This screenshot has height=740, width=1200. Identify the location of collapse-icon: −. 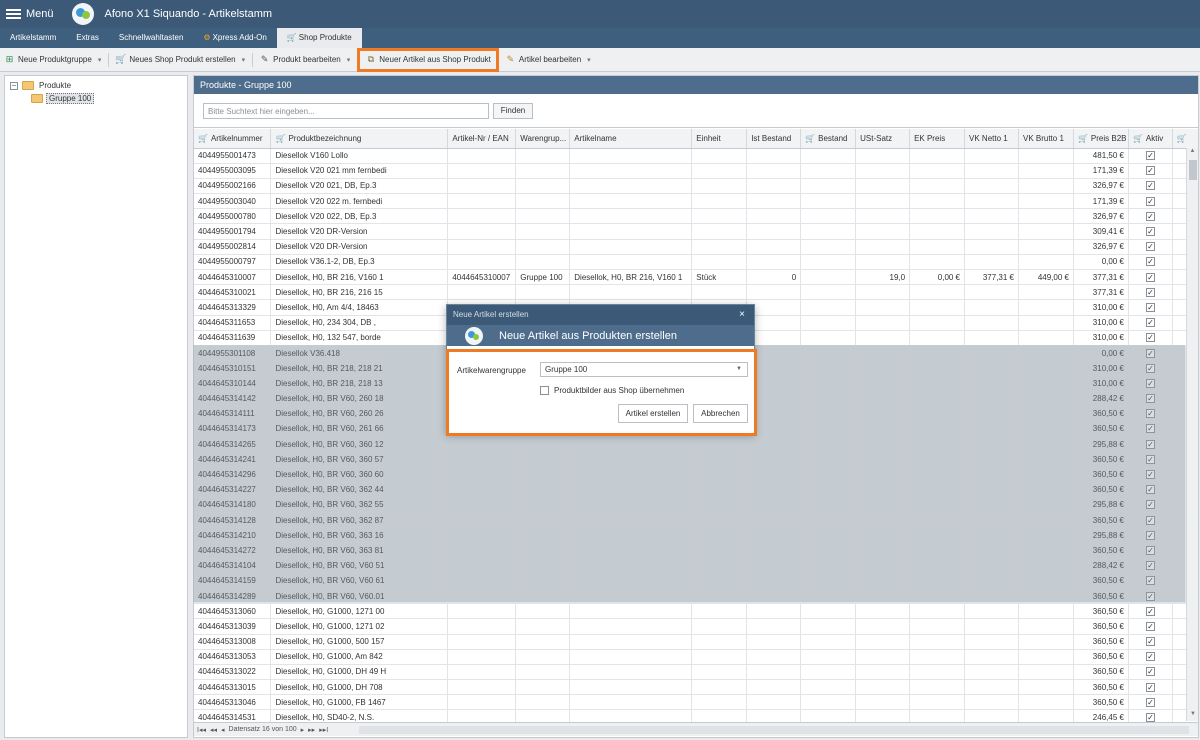
(14, 85).